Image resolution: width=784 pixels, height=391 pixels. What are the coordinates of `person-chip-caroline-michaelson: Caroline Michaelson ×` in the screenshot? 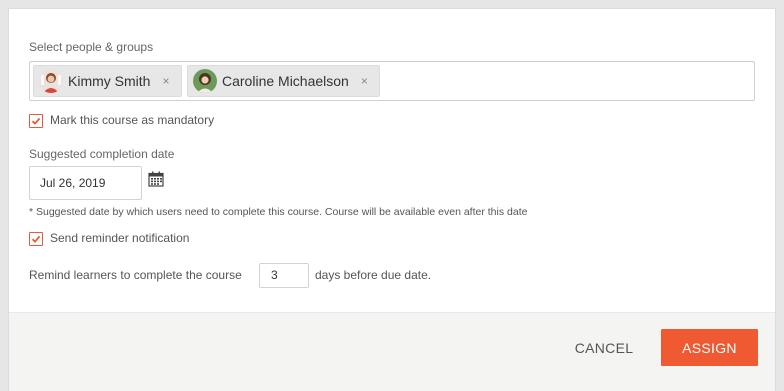 It's located at (283, 81).